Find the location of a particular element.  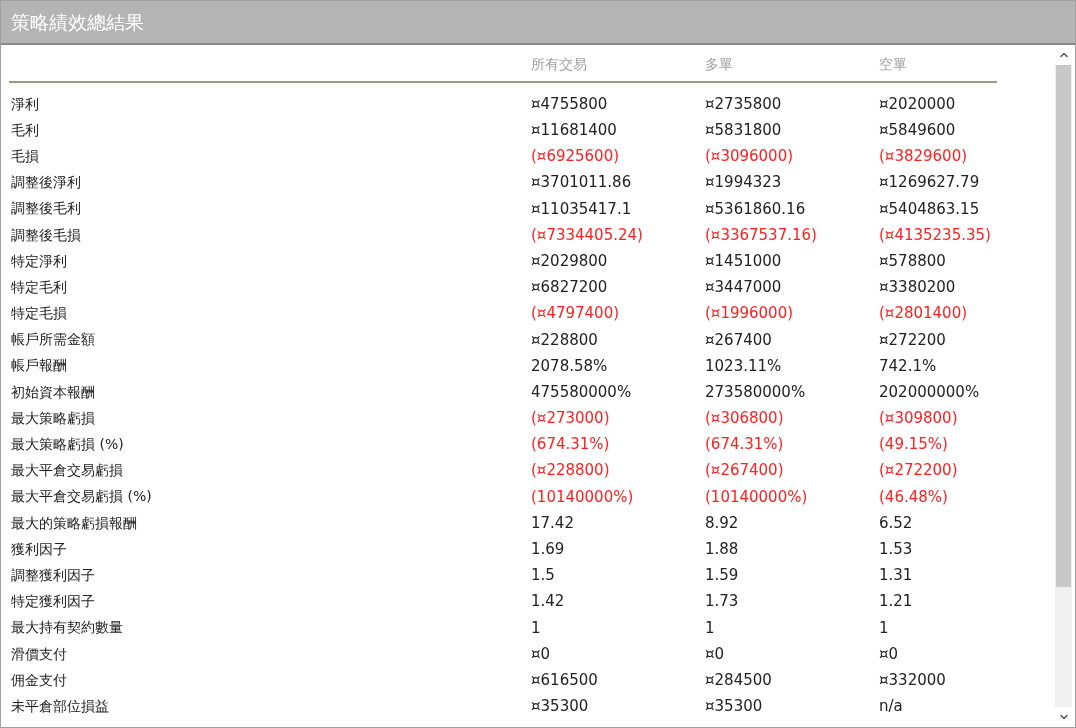

row-label: 滑價支付 is located at coordinates (39, 654).